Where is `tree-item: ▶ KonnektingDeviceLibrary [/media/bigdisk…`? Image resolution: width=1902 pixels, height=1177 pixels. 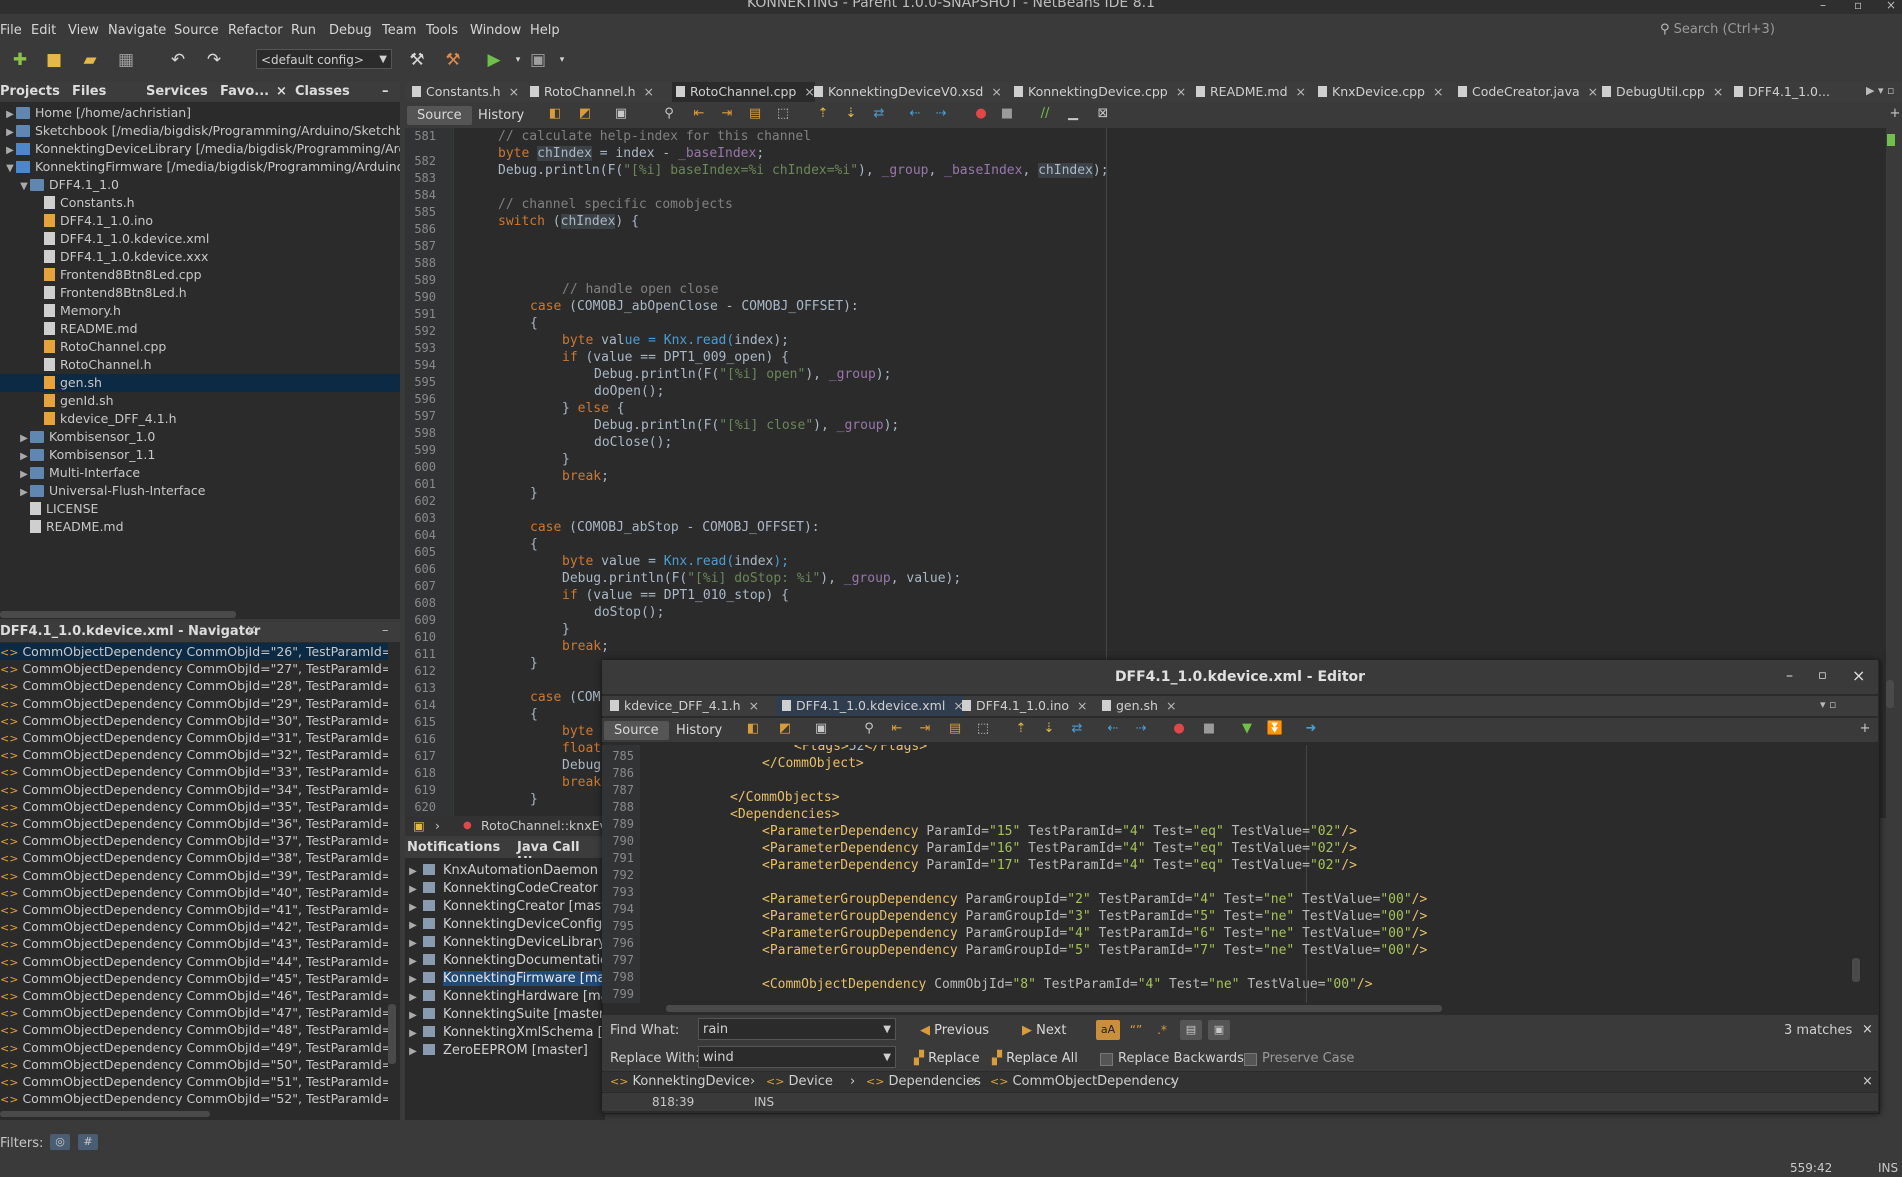 tree-item: ▶ KonnektingDeviceLibrary [/media/bigdisk… is located at coordinates (200, 149).